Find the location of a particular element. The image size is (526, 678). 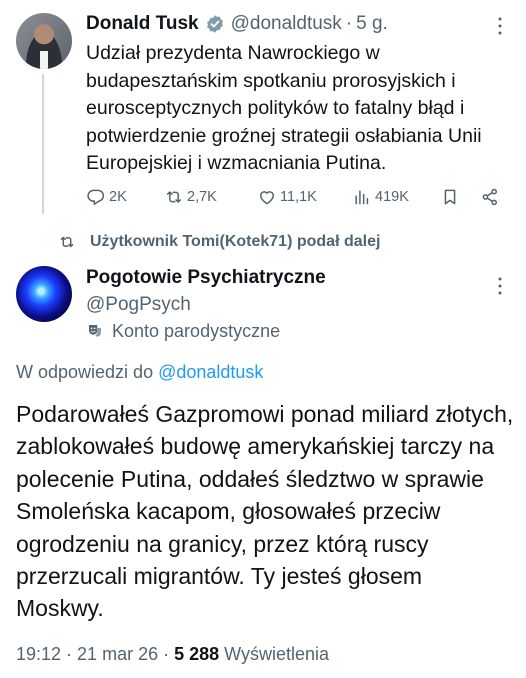

verified-badge-icon is located at coordinates (215, 24).